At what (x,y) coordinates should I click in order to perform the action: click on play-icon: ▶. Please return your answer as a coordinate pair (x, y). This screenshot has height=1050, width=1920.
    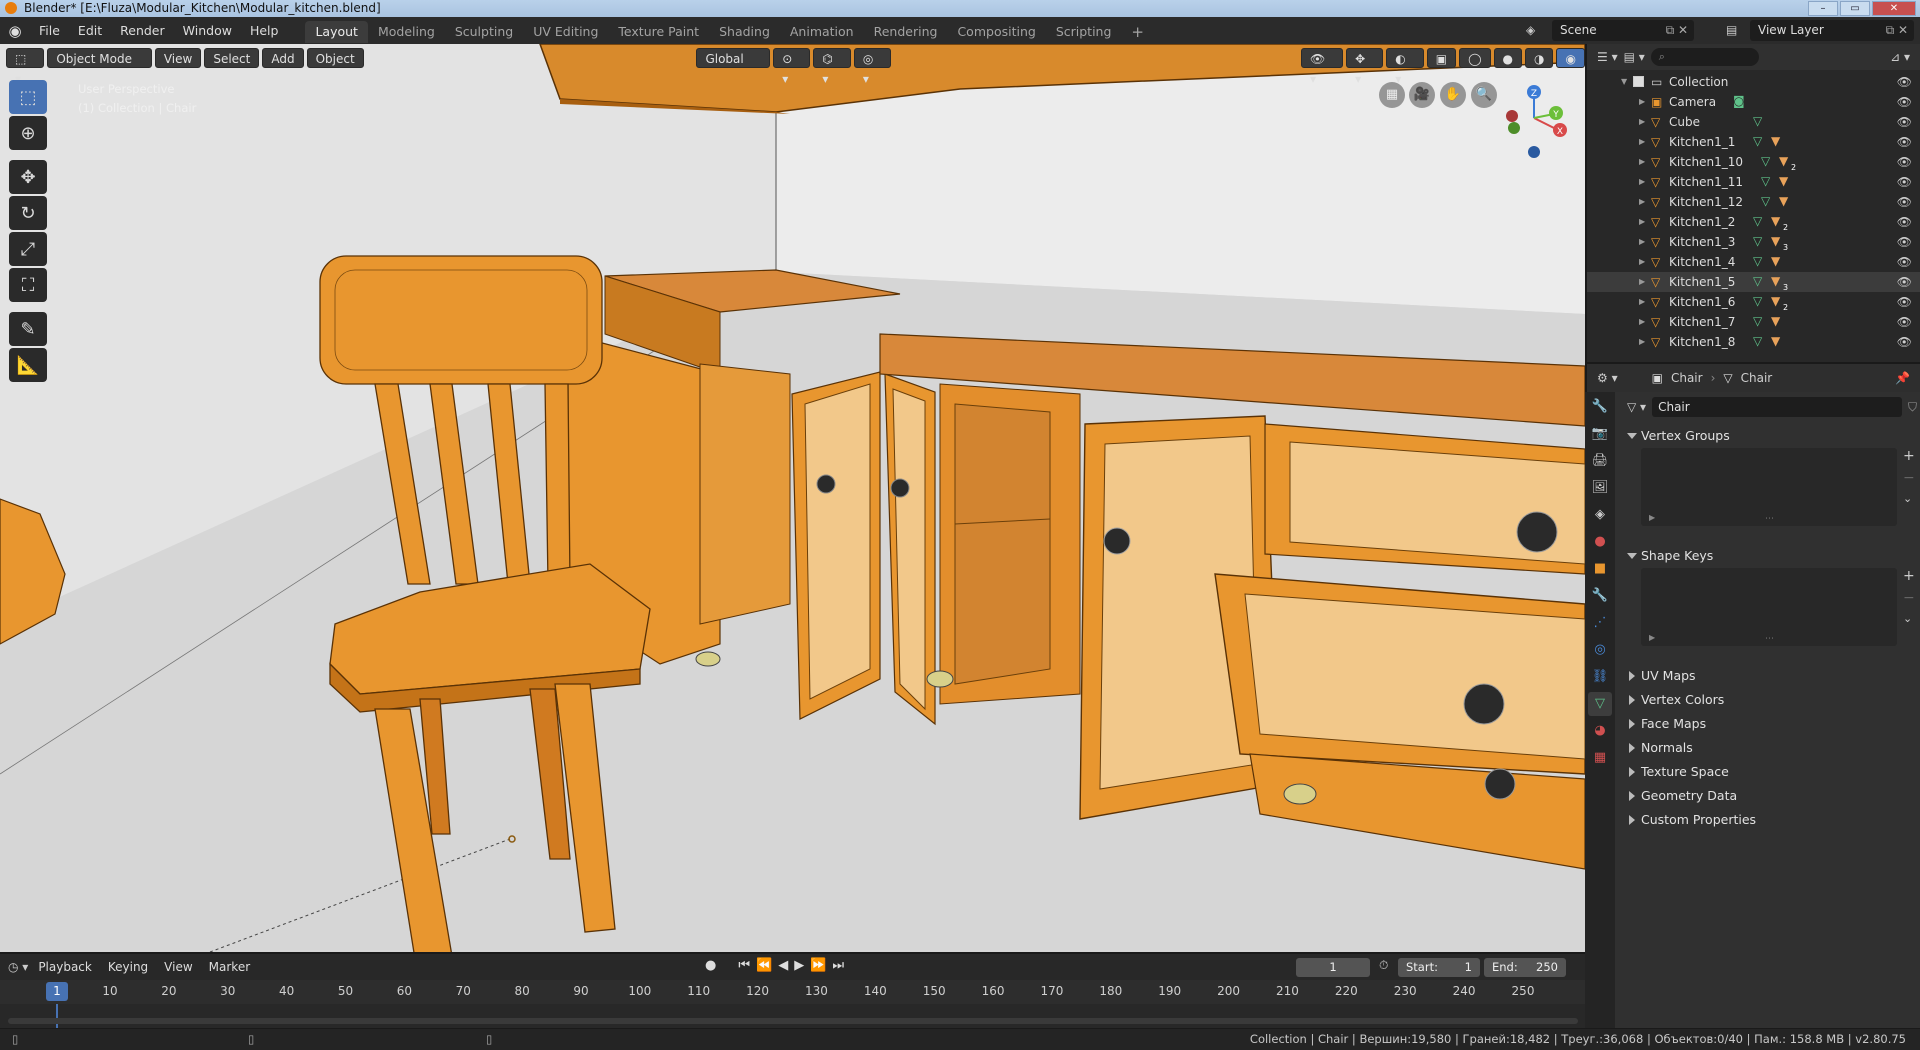
    Looking at the image, I should click on (799, 965).